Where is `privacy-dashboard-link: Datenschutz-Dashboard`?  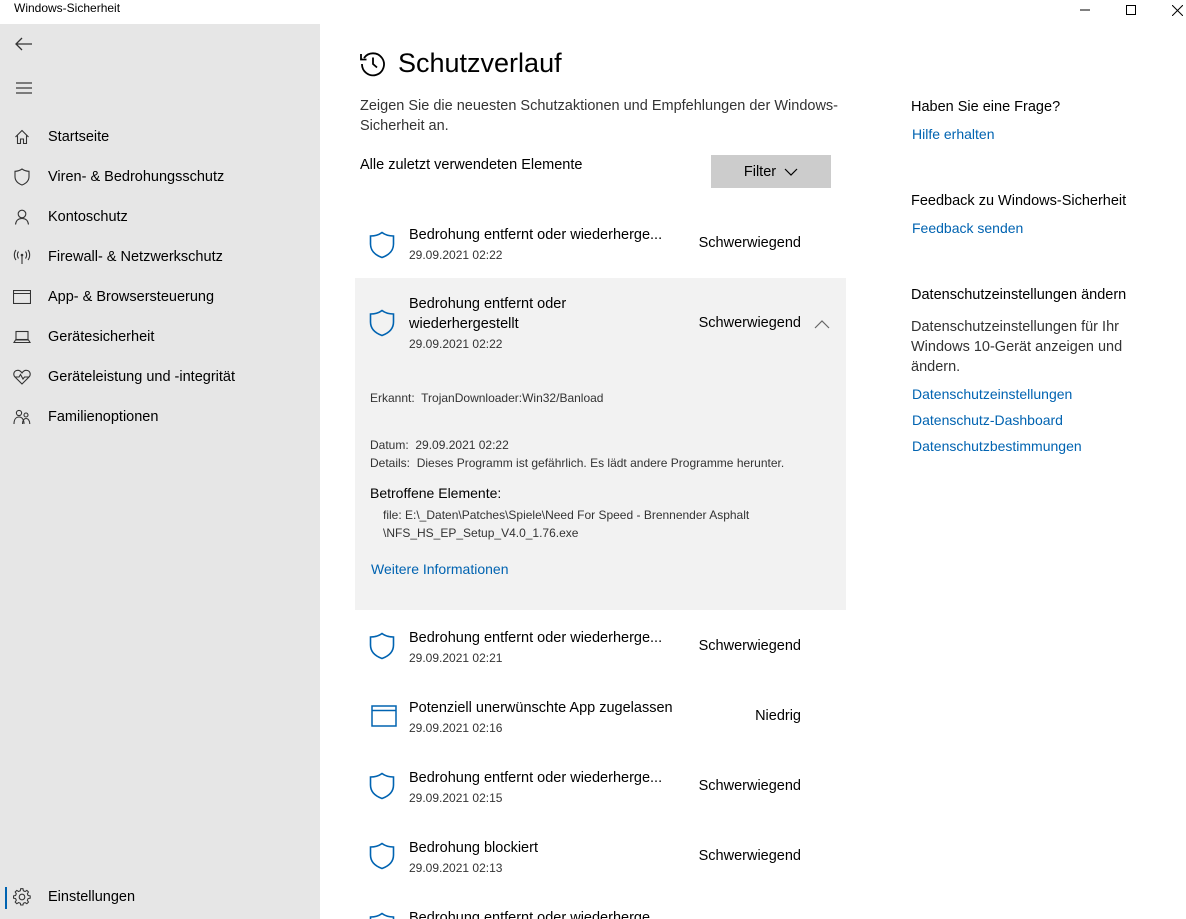 privacy-dashboard-link: Datenschutz-Dashboard is located at coordinates (987, 420).